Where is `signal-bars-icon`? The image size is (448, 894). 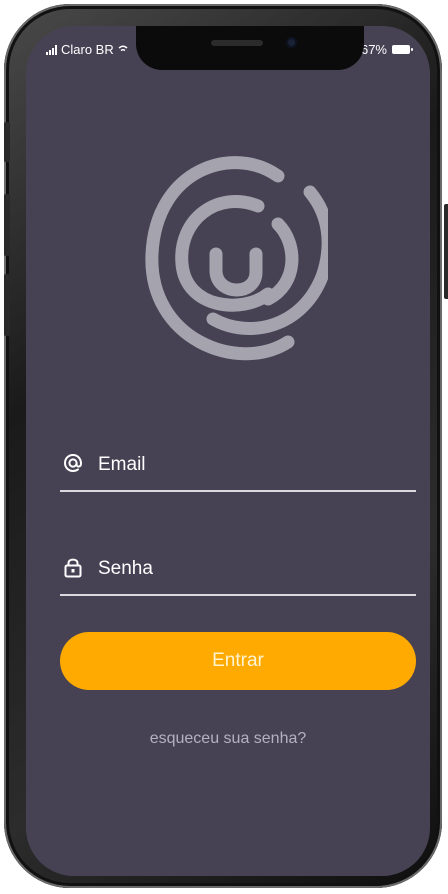
signal-bars-icon is located at coordinates (51, 49).